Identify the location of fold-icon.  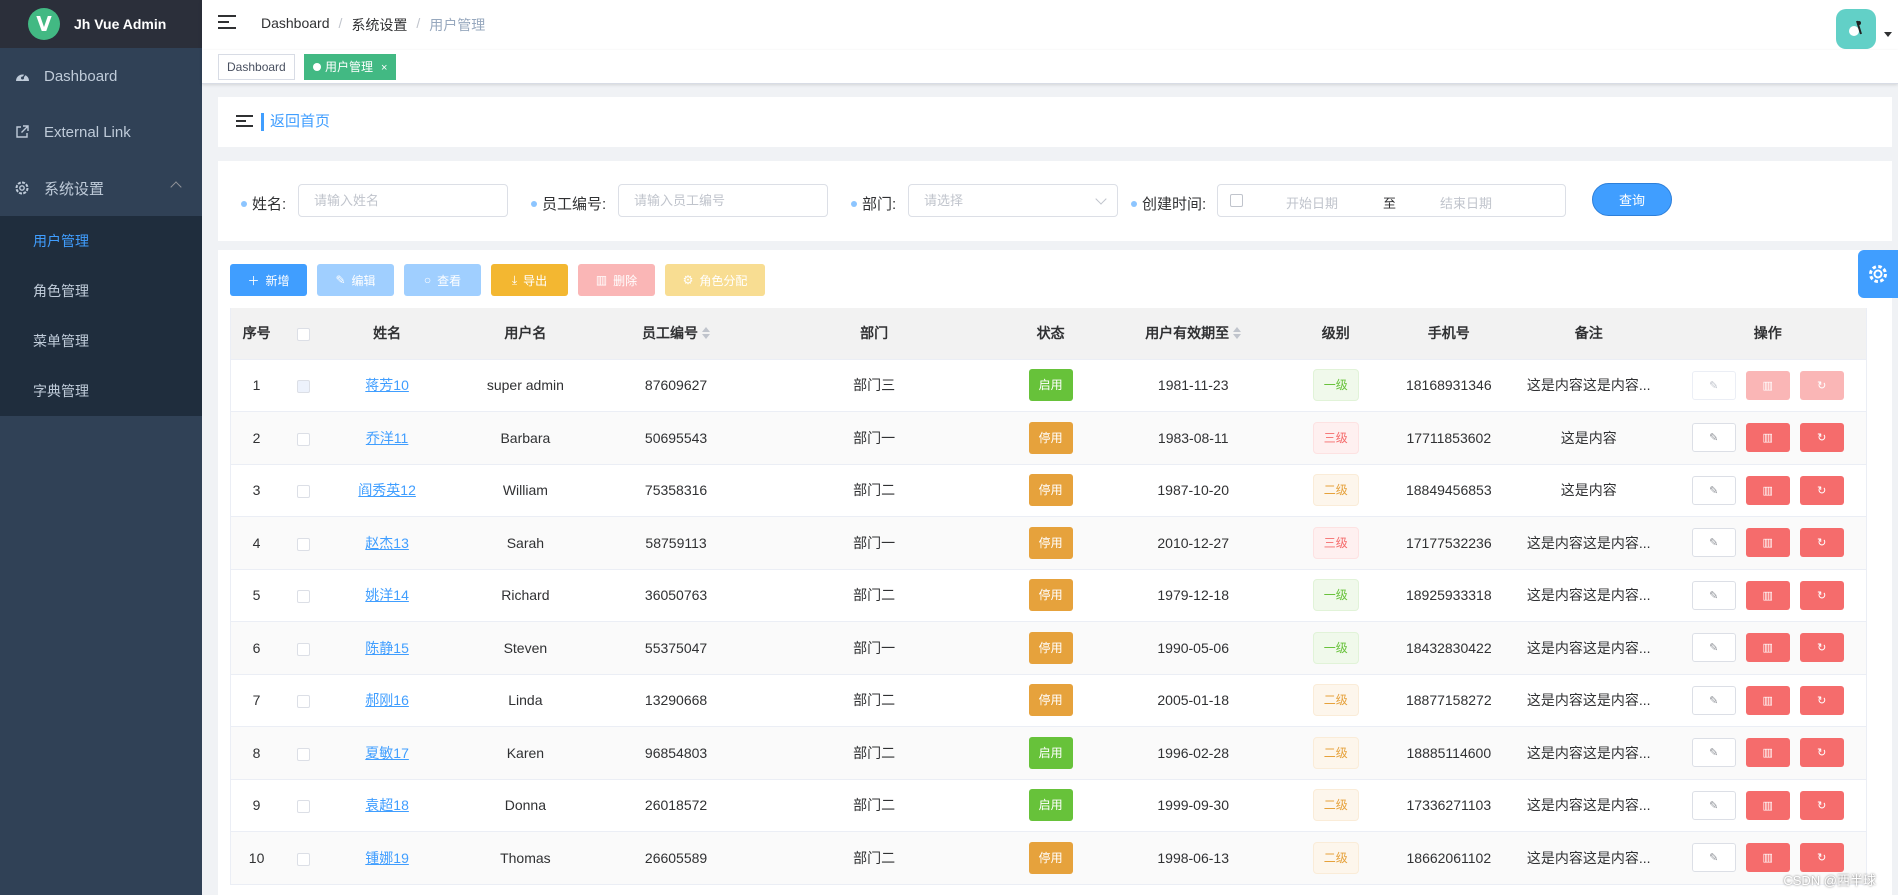
(244, 122).